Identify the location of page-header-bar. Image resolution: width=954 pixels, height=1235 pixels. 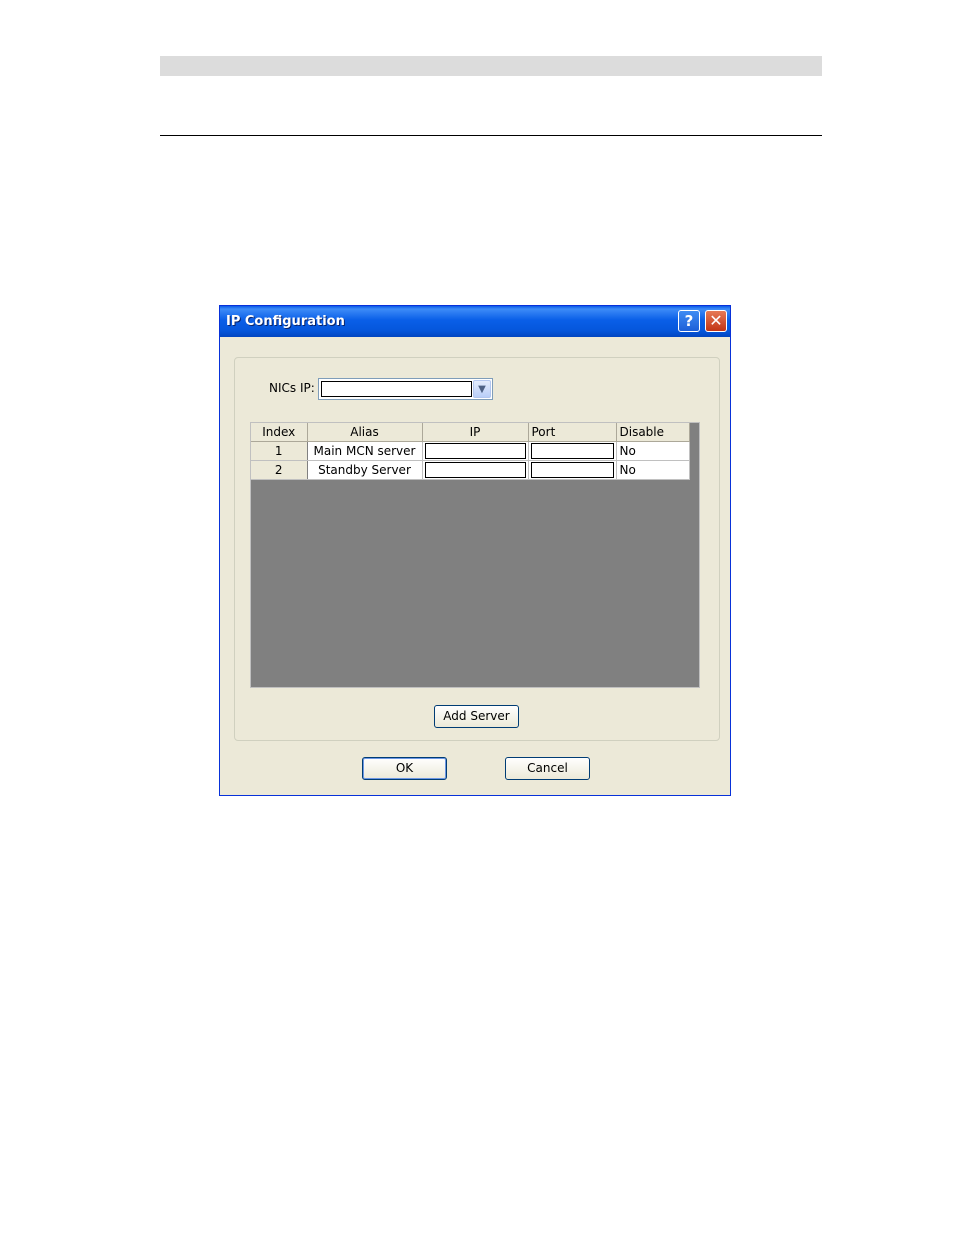
(491, 66).